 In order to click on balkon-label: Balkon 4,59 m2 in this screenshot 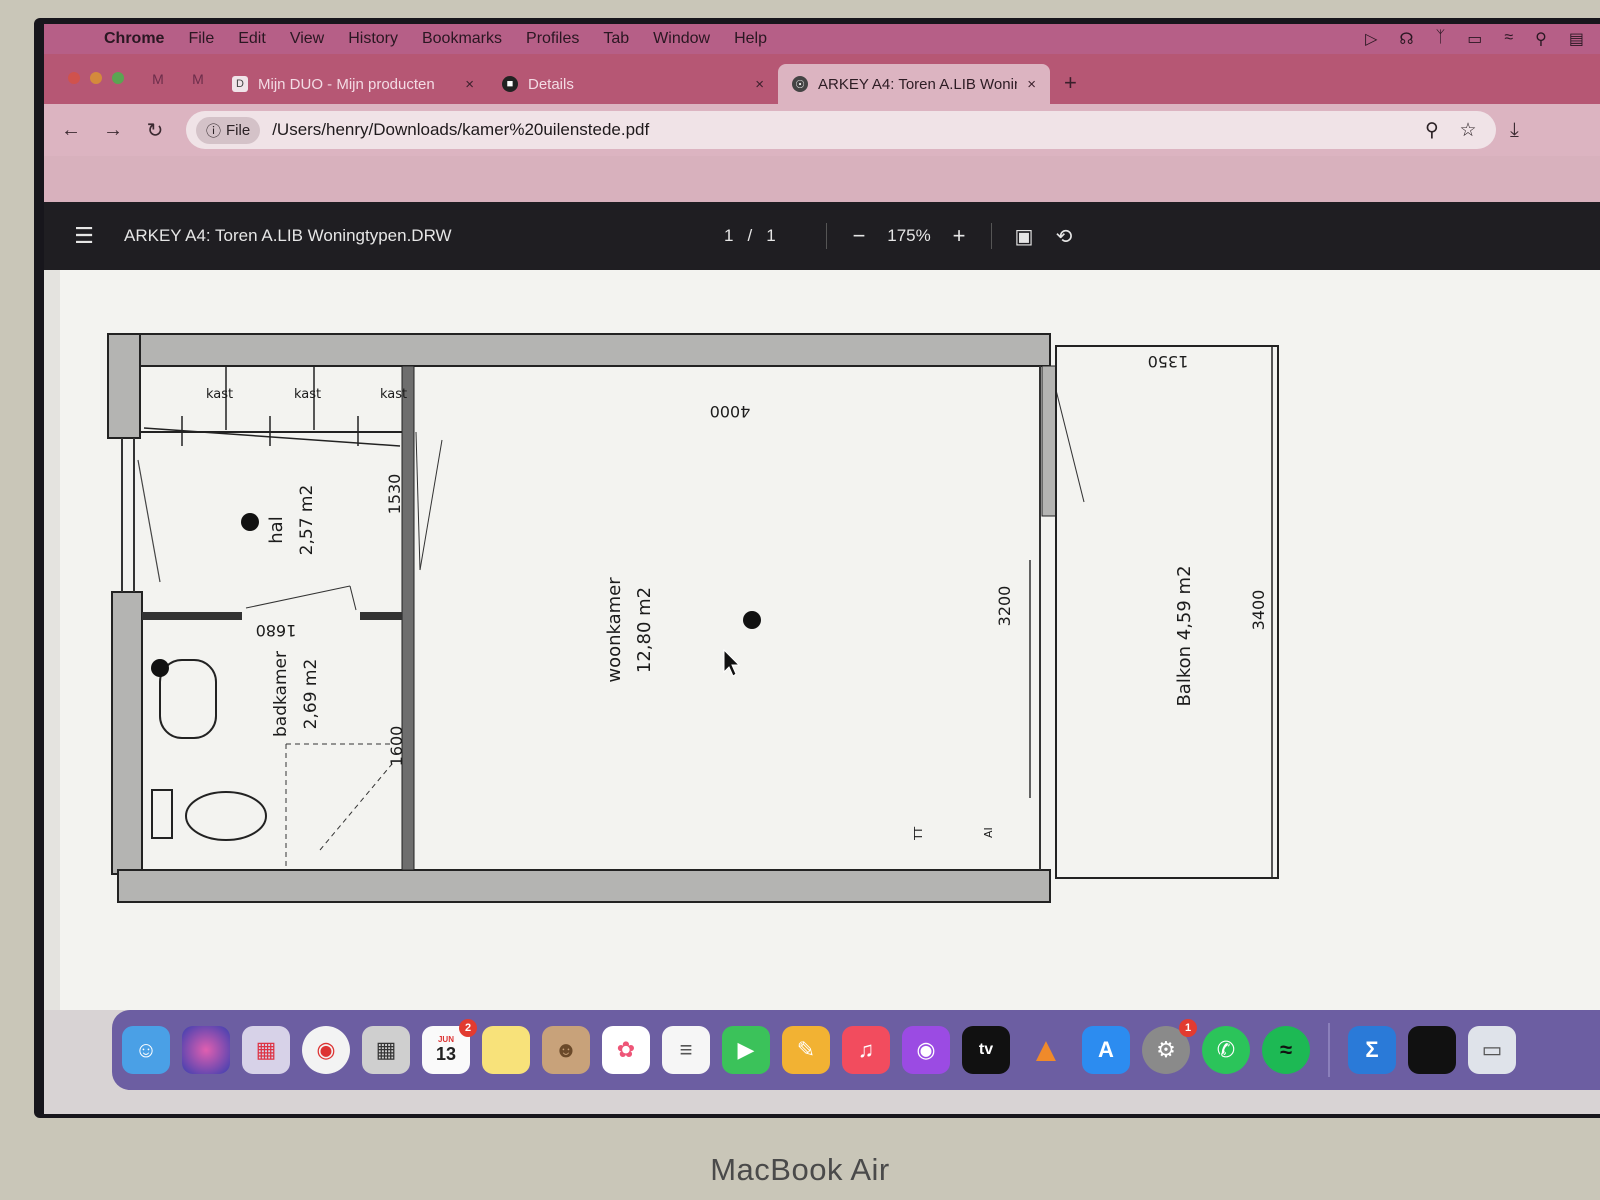, I will do `click(1184, 635)`.